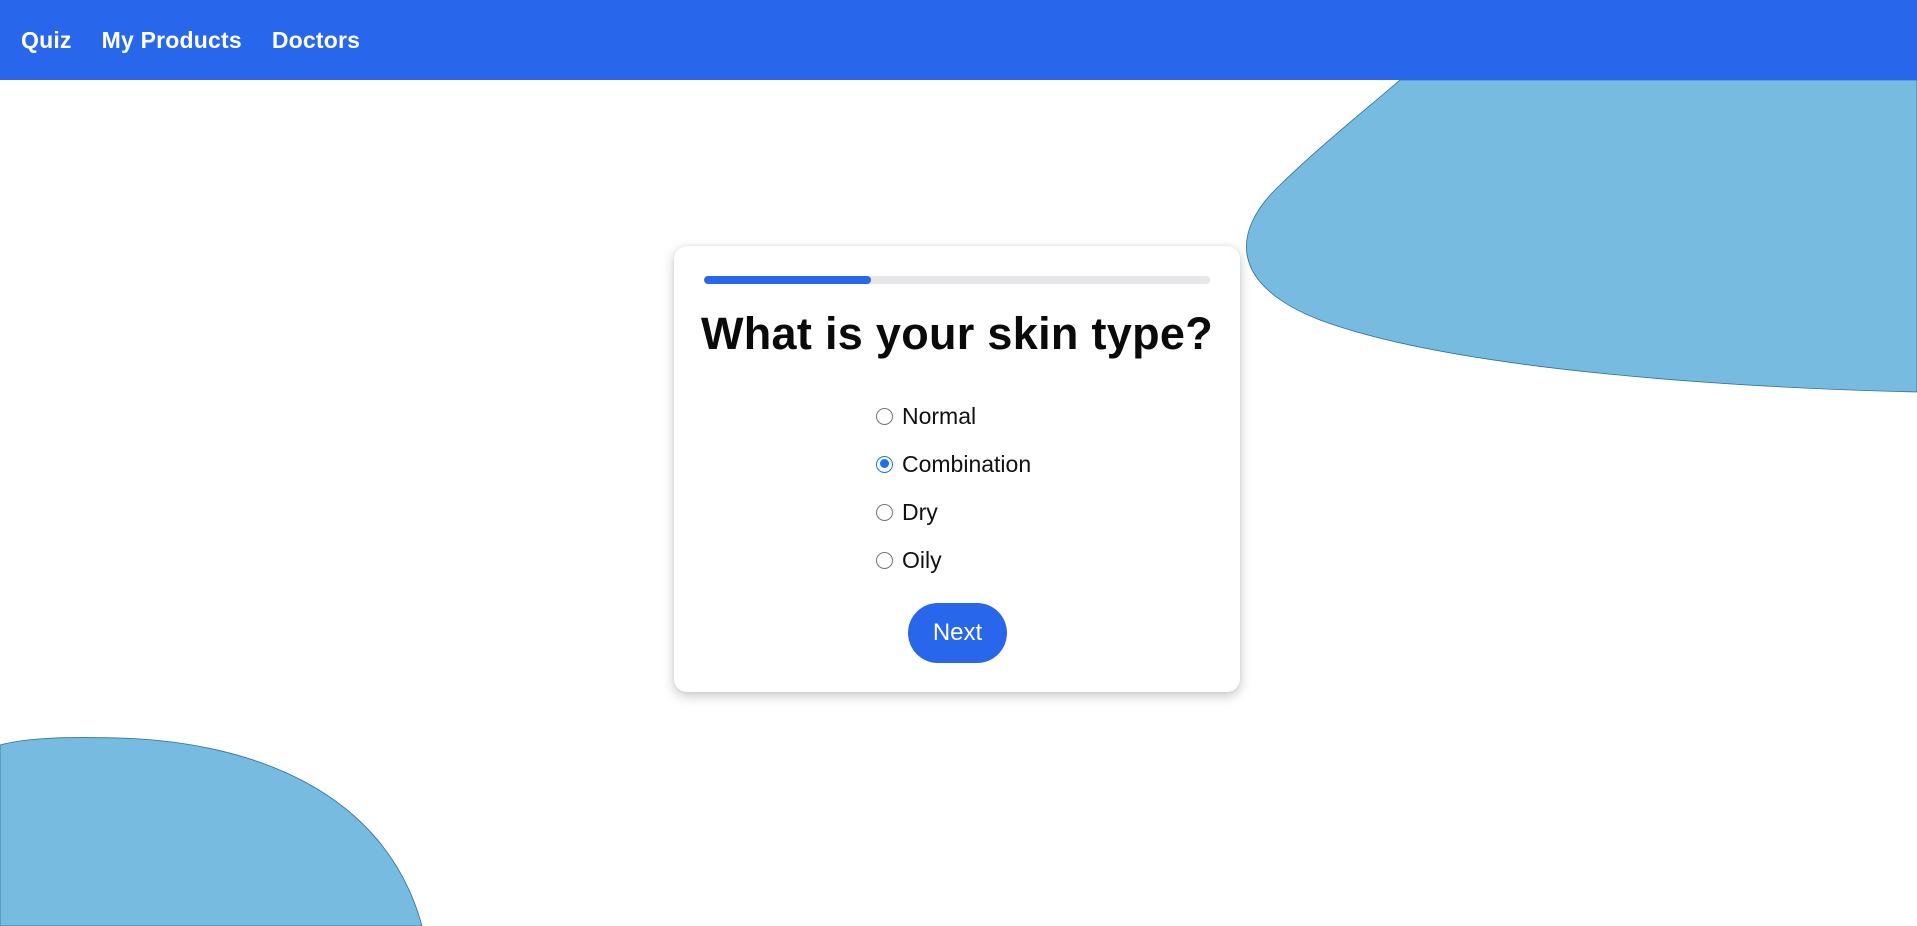 This screenshot has height=926, width=1917. What do you see at coordinates (172, 40) in the screenshot?
I see `nav-link-my-products: My Products` at bounding box center [172, 40].